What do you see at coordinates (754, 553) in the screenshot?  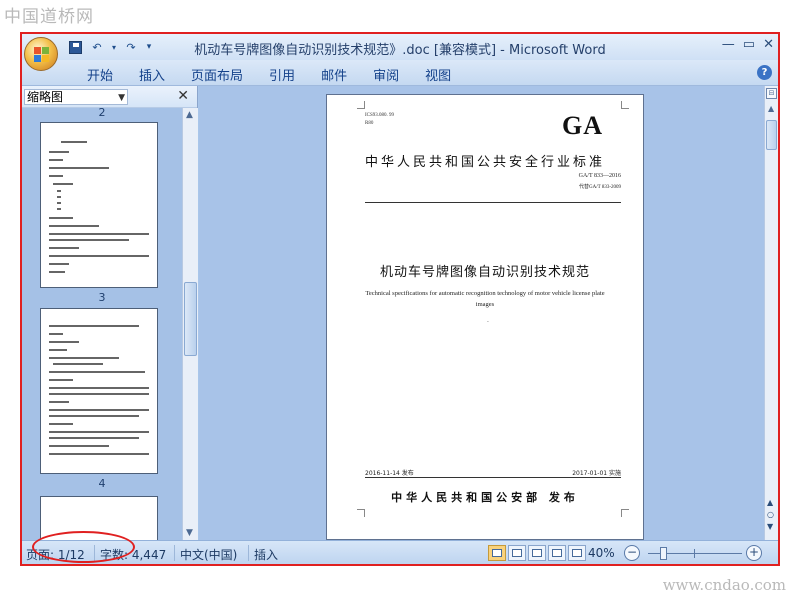 I see `zoom-in-button: +` at bounding box center [754, 553].